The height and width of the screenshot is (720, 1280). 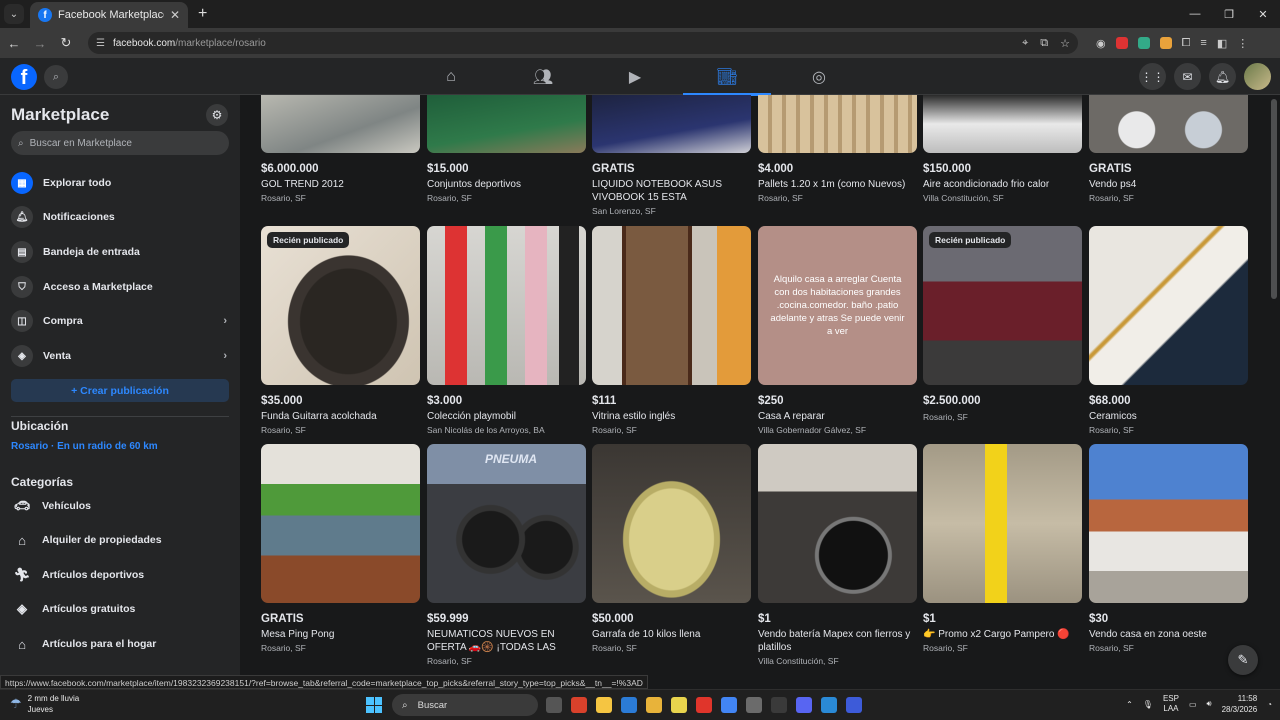 What do you see at coordinates (1152, 76) in the screenshot?
I see `menu-grid-icon: ⋮⋮` at bounding box center [1152, 76].